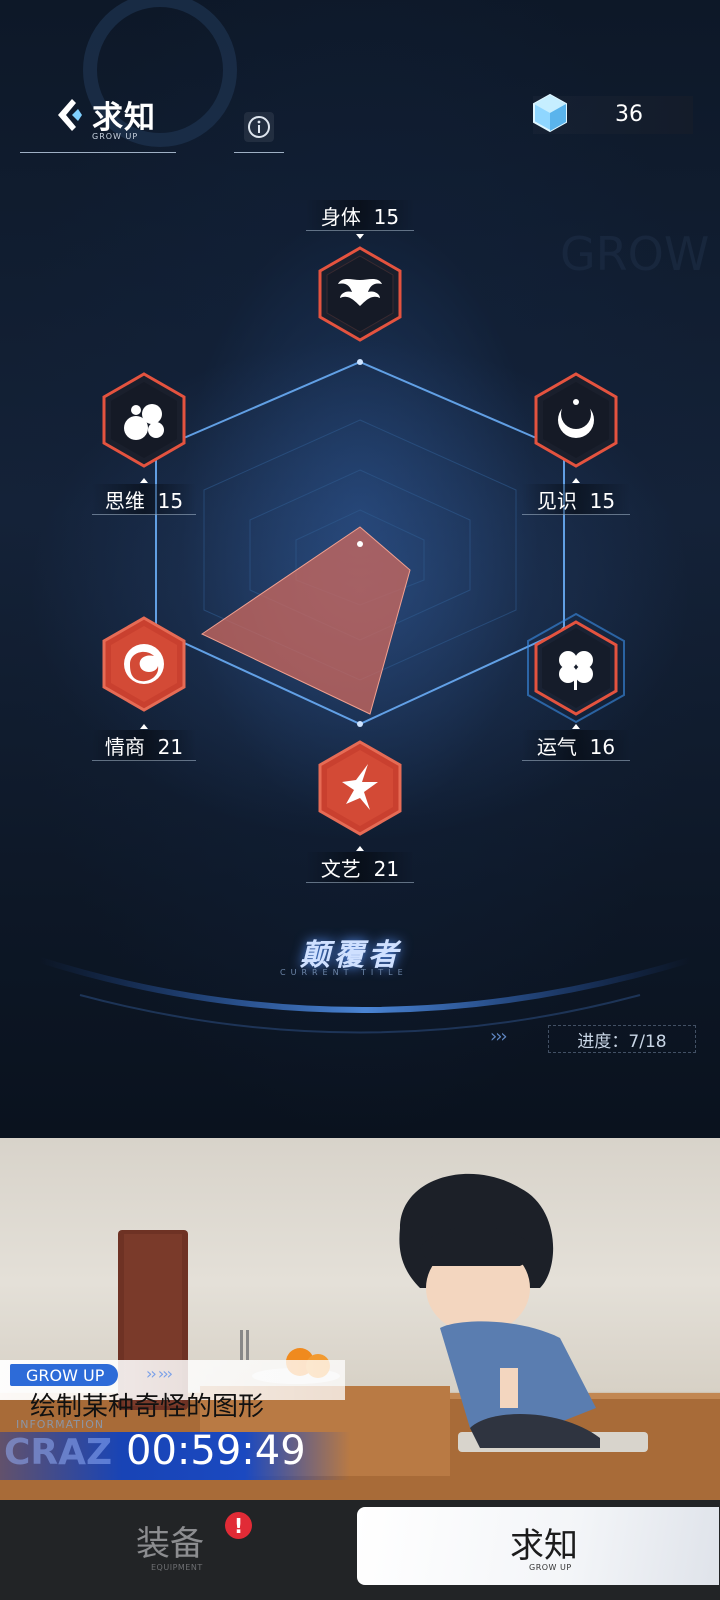 The width and height of the screenshot is (720, 1600). Describe the element at coordinates (69, 115) in the screenshot. I see `back-arrow-icon` at that location.